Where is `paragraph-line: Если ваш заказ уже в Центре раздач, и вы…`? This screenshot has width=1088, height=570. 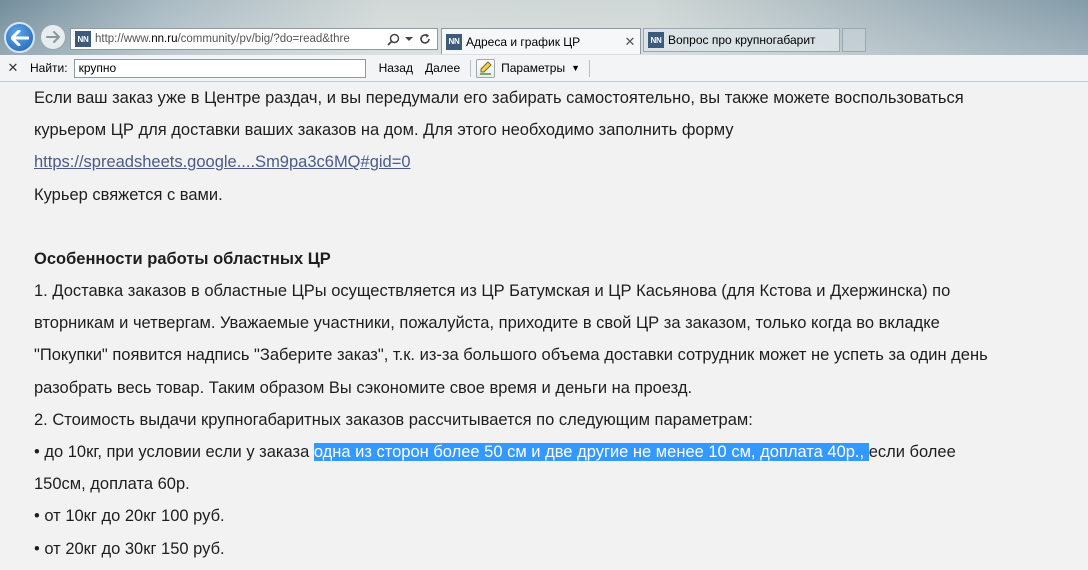
paragraph-line: Если ваш заказ уже в Центре раздач, и вы… is located at coordinates (499, 98).